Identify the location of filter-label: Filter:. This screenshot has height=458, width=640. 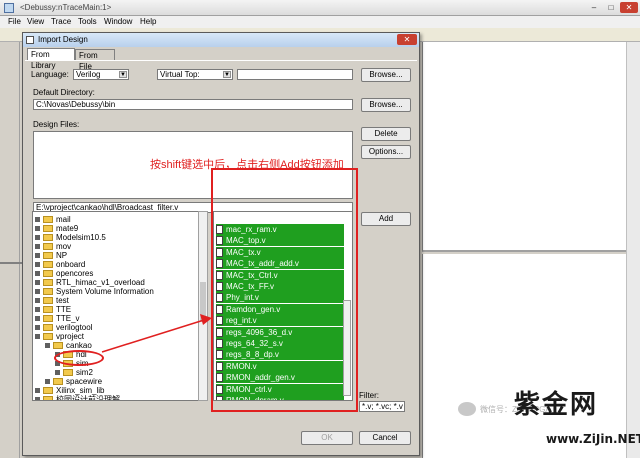
(369, 395).